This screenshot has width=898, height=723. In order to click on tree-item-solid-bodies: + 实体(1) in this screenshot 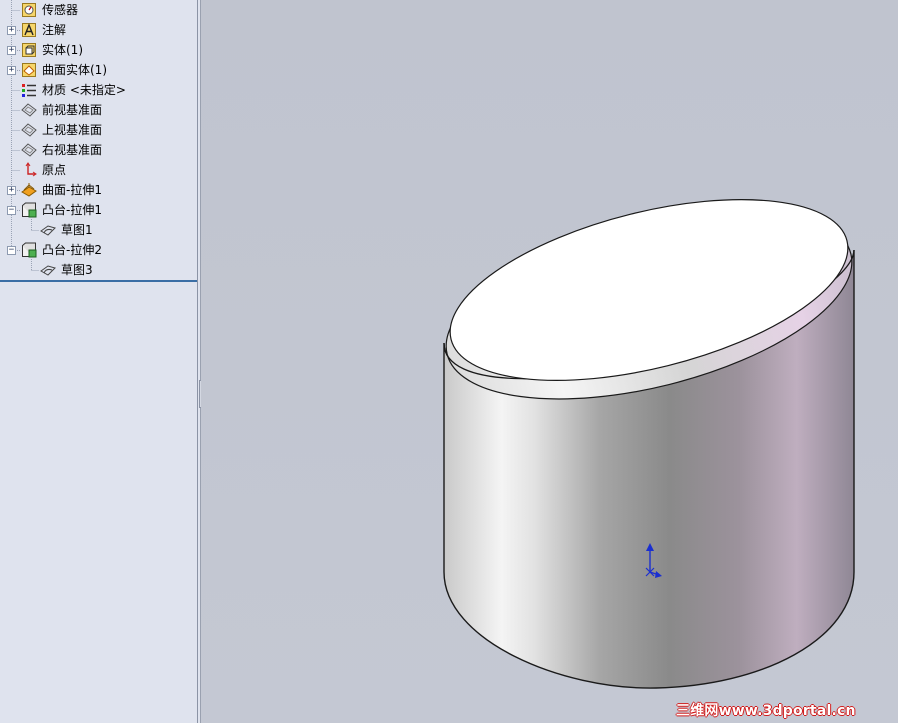, I will do `click(98, 50)`.